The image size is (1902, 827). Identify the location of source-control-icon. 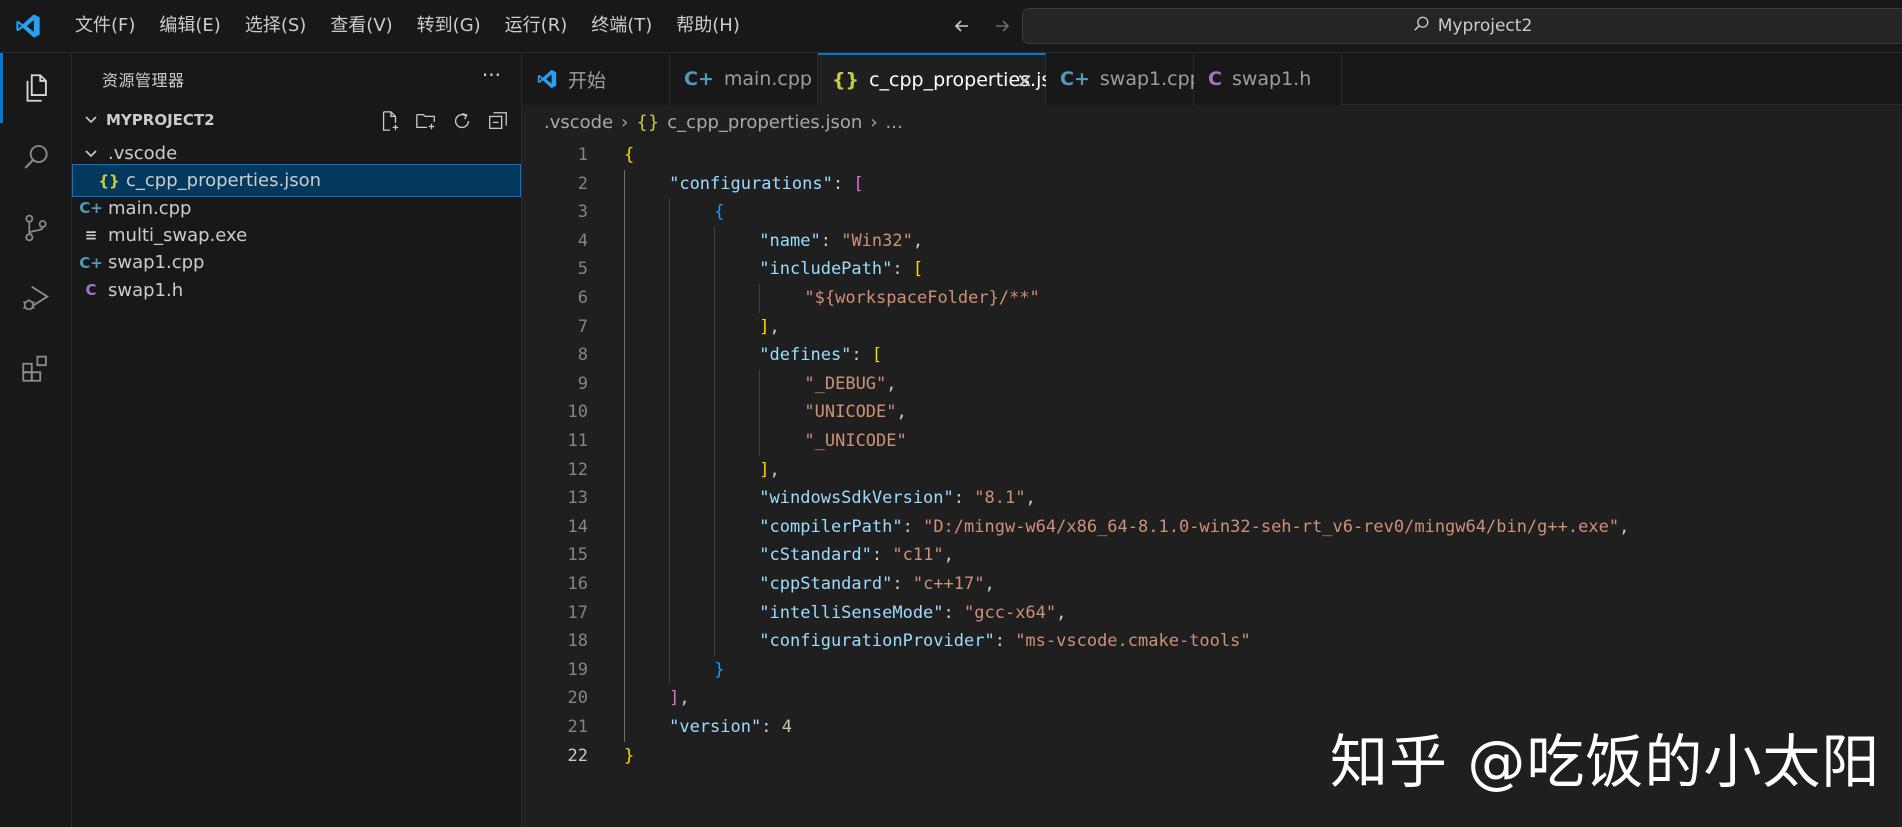
(36, 228).